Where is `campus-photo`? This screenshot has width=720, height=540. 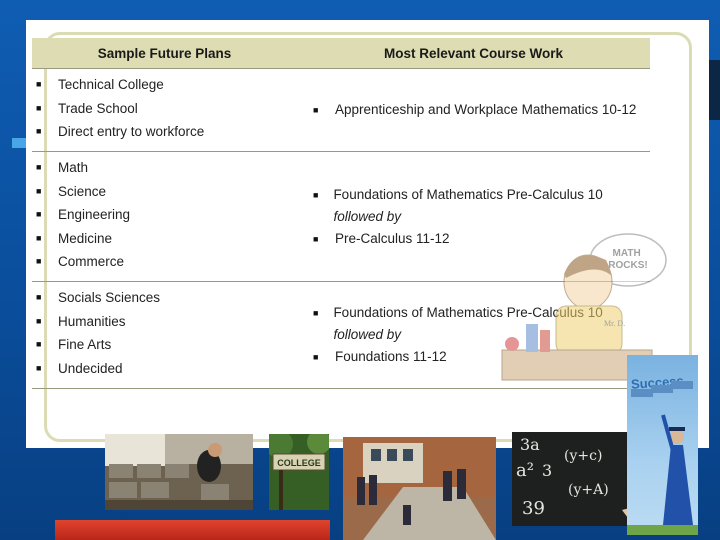
campus-photo is located at coordinates (419, 488).